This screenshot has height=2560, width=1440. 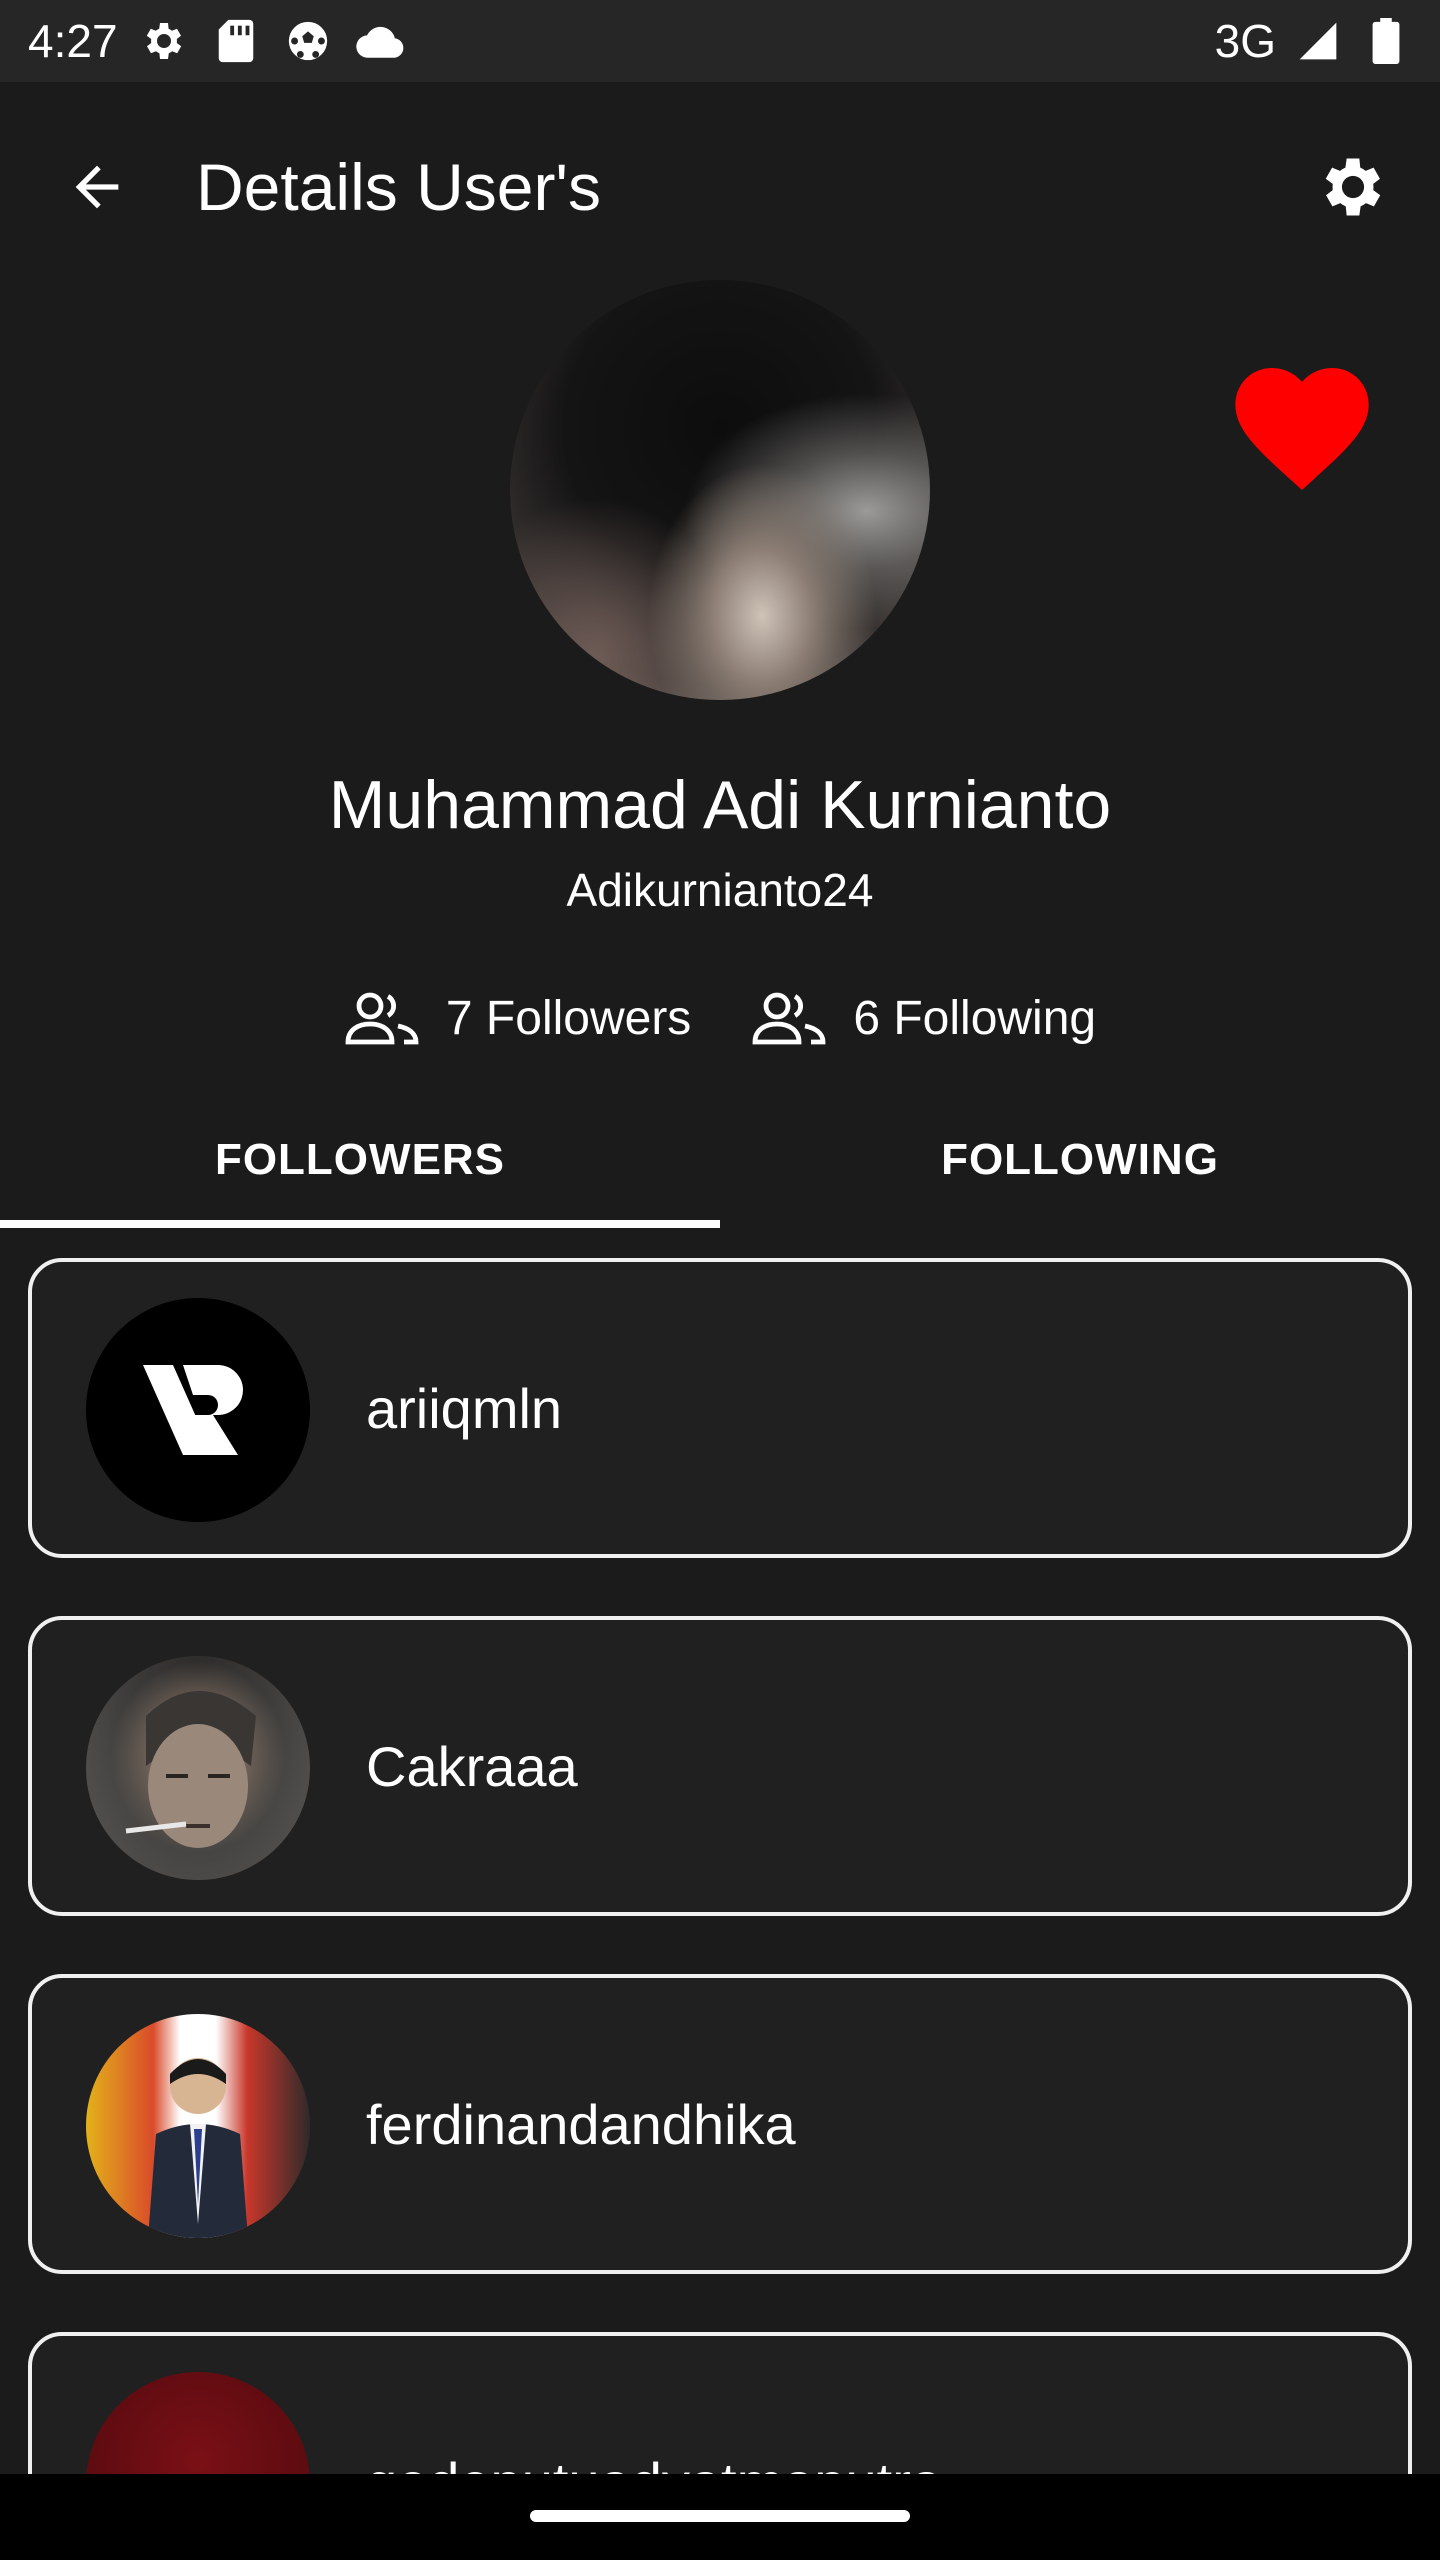 What do you see at coordinates (380, 41) in the screenshot?
I see `cloud-icon` at bounding box center [380, 41].